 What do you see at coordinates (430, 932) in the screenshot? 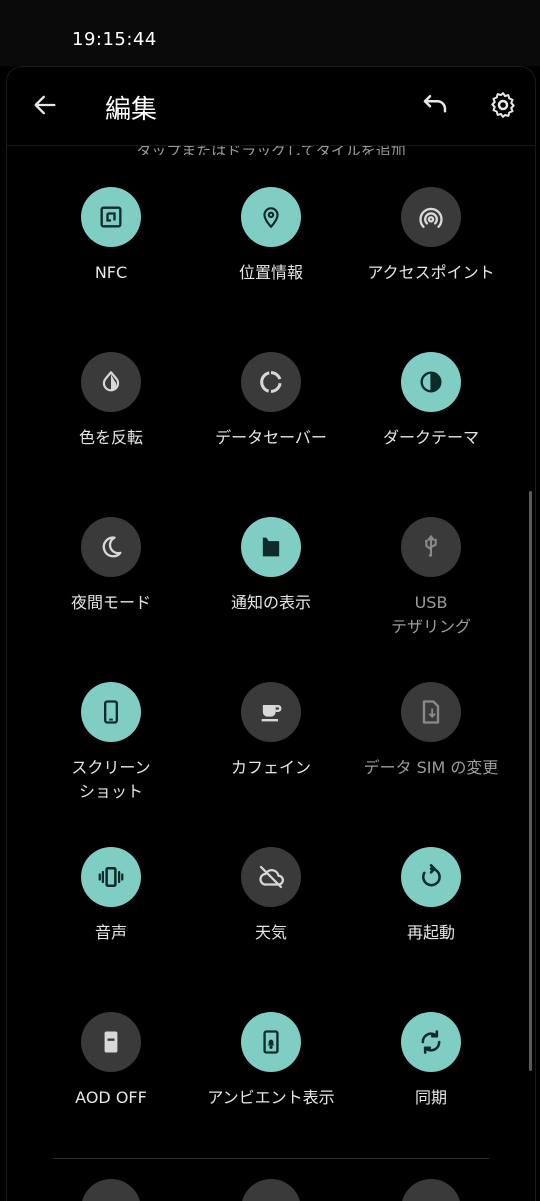
I see `tile-label: 再起動` at bounding box center [430, 932].